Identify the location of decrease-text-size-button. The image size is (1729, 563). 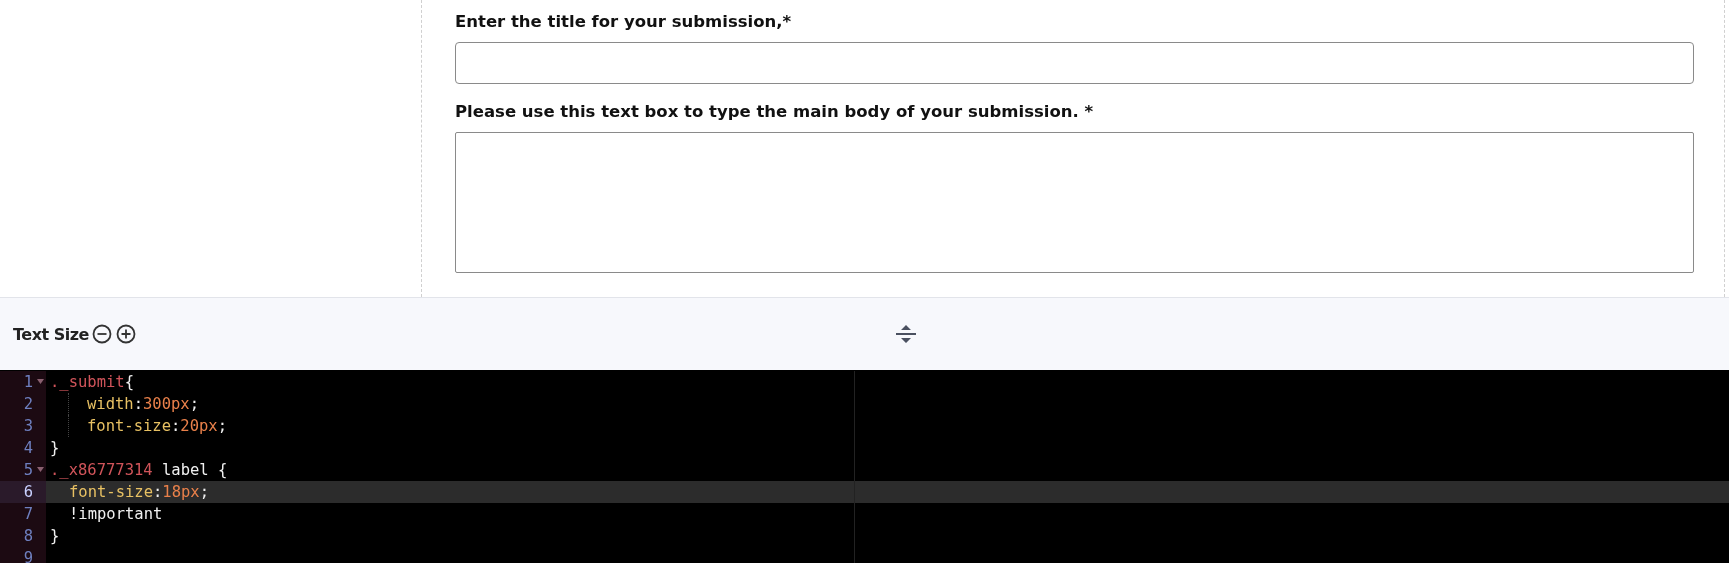
(101, 334).